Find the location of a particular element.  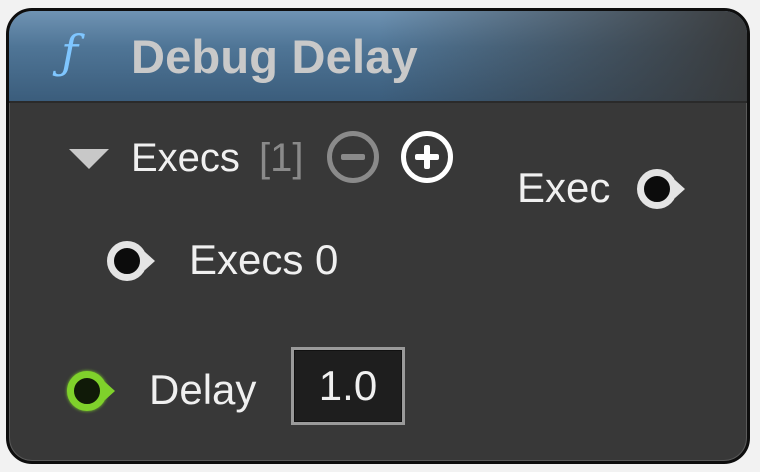

plus-bar-vertical is located at coordinates (427, 157).